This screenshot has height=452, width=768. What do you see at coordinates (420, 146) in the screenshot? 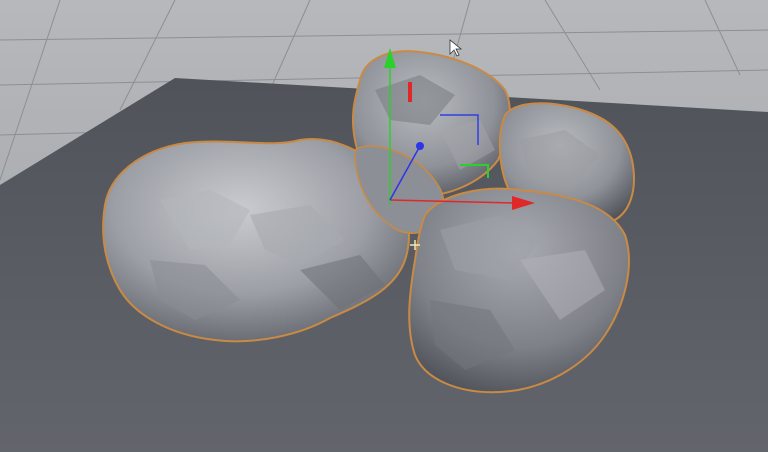
I see `z-axis-handle` at bounding box center [420, 146].